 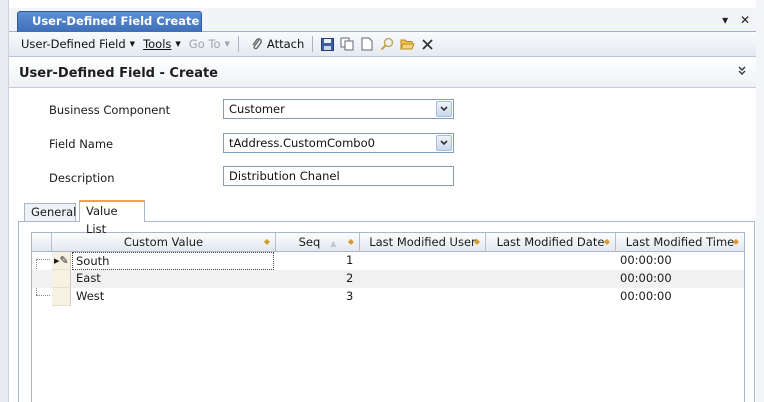 I want to click on attach-label: Attach, so click(x=285, y=44).